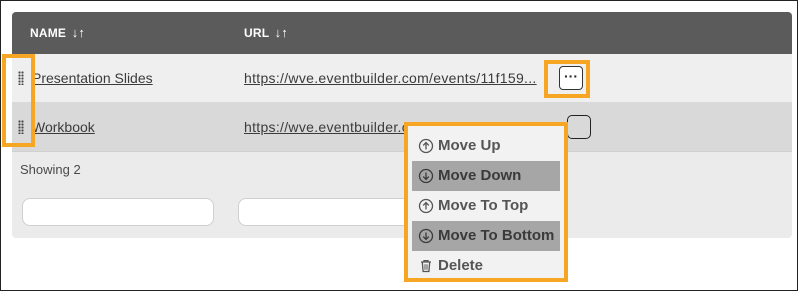  I want to click on menu-item-move-to-bottom: Move To Bottom, so click(486, 236).